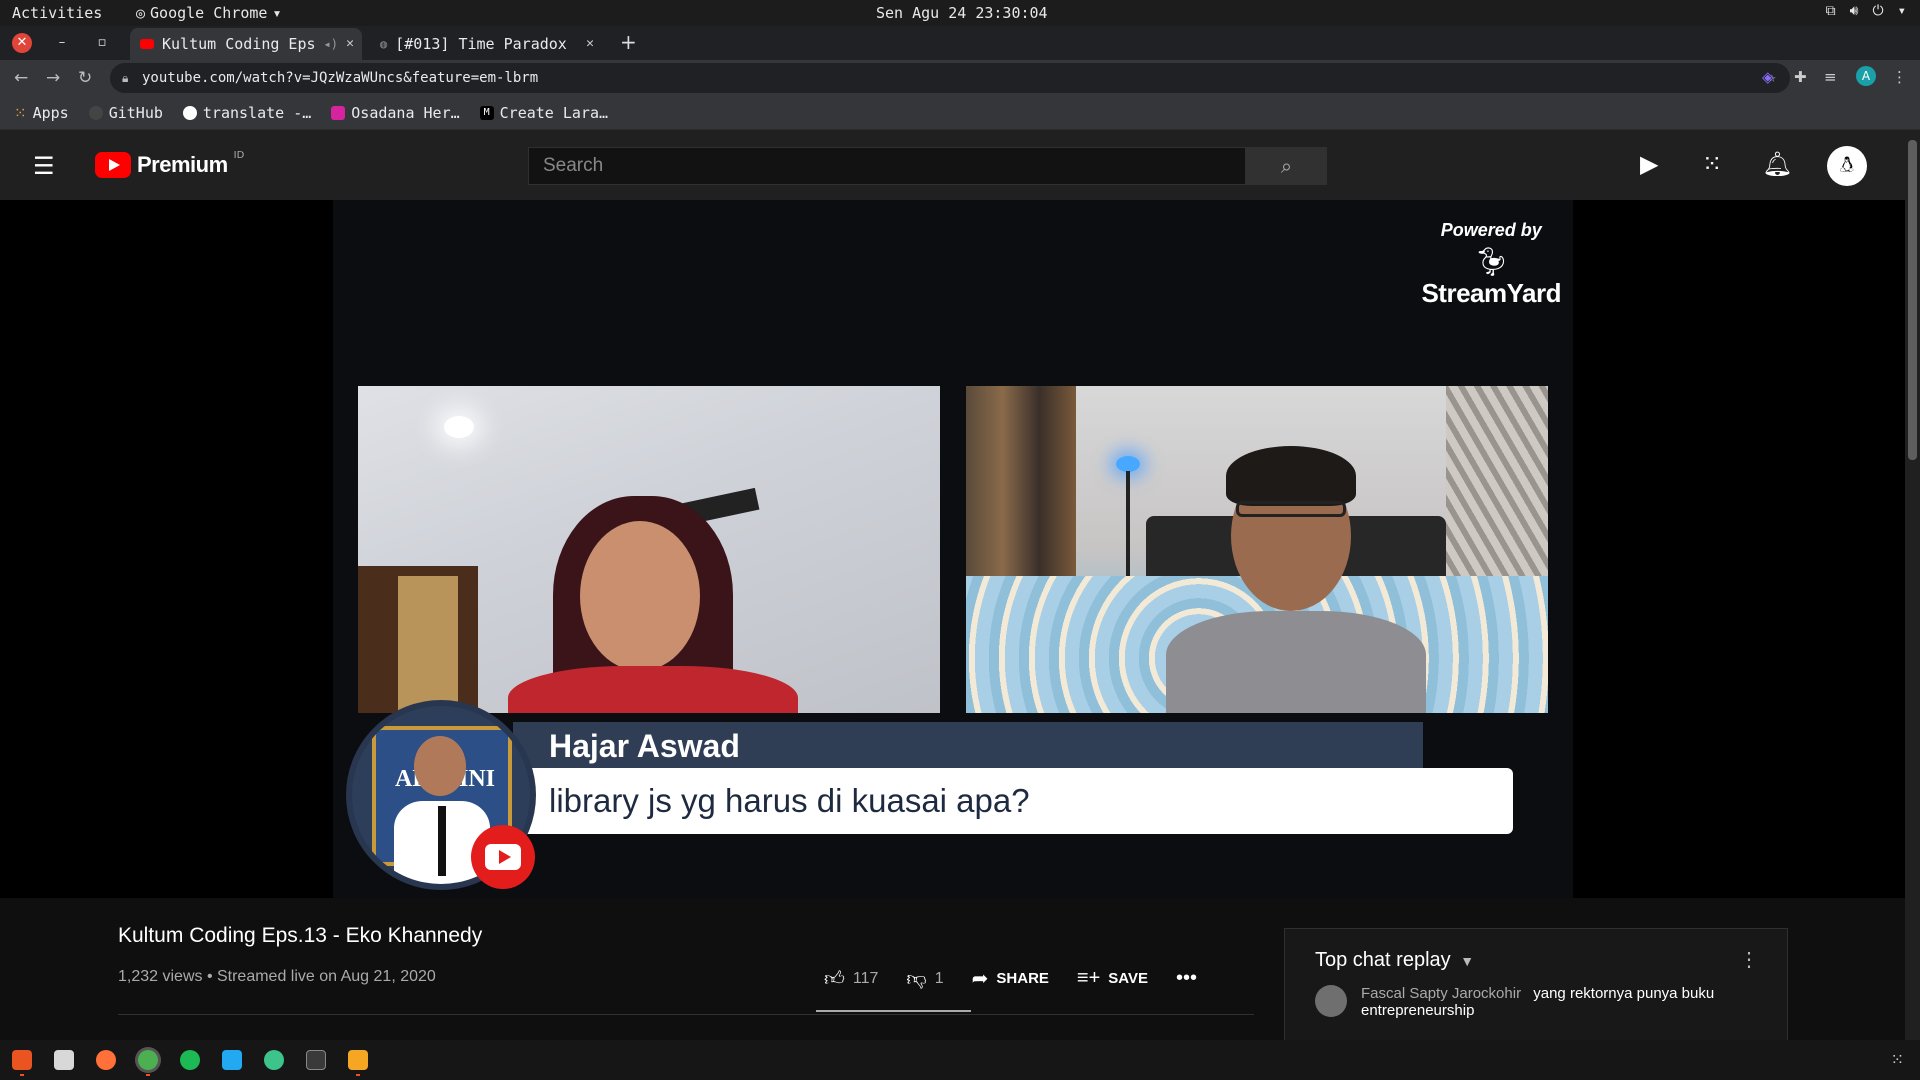  What do you see at coordinates (50, 112) in the screenshot?
I see `bookmark-label: Apps` at bounding box center [50, 112].